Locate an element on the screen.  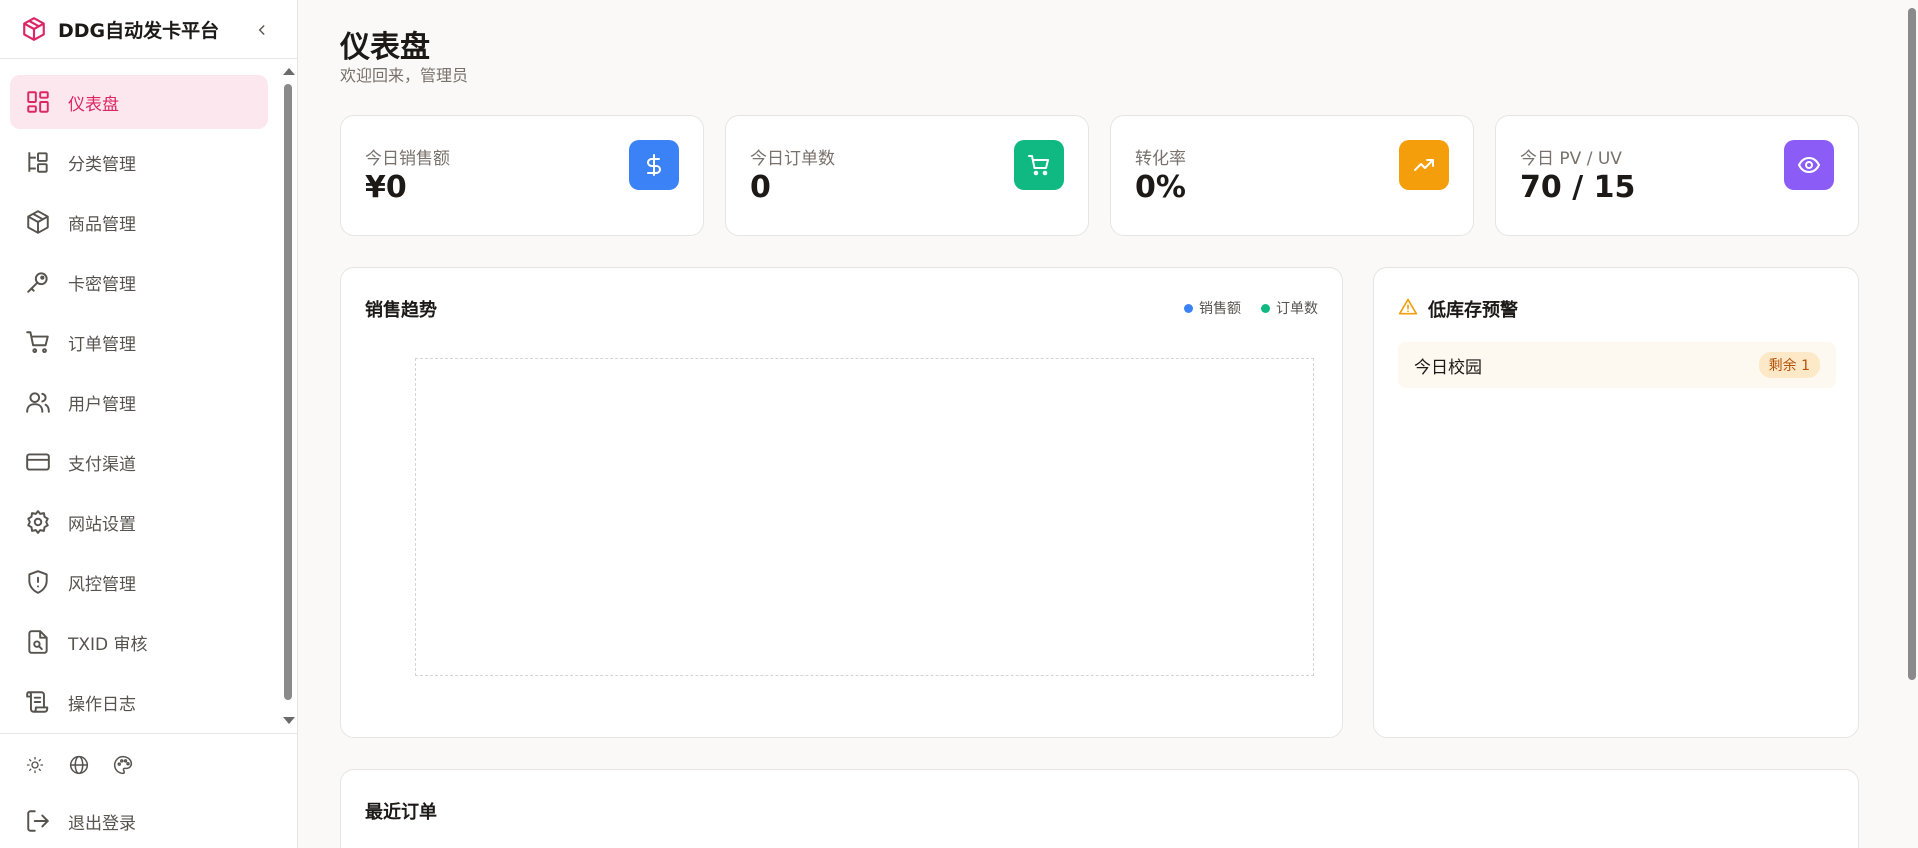
sidebar-item-card-keys: 卡密管理 is located at coordinates (139, 282).